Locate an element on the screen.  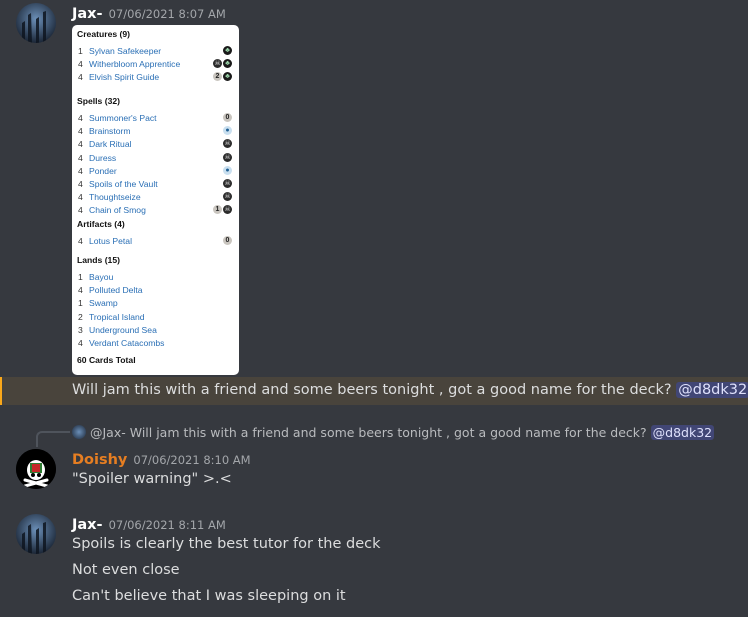
deck-card-row: 4 Summoner's Pact 0 is located at coordinates (154, 119).